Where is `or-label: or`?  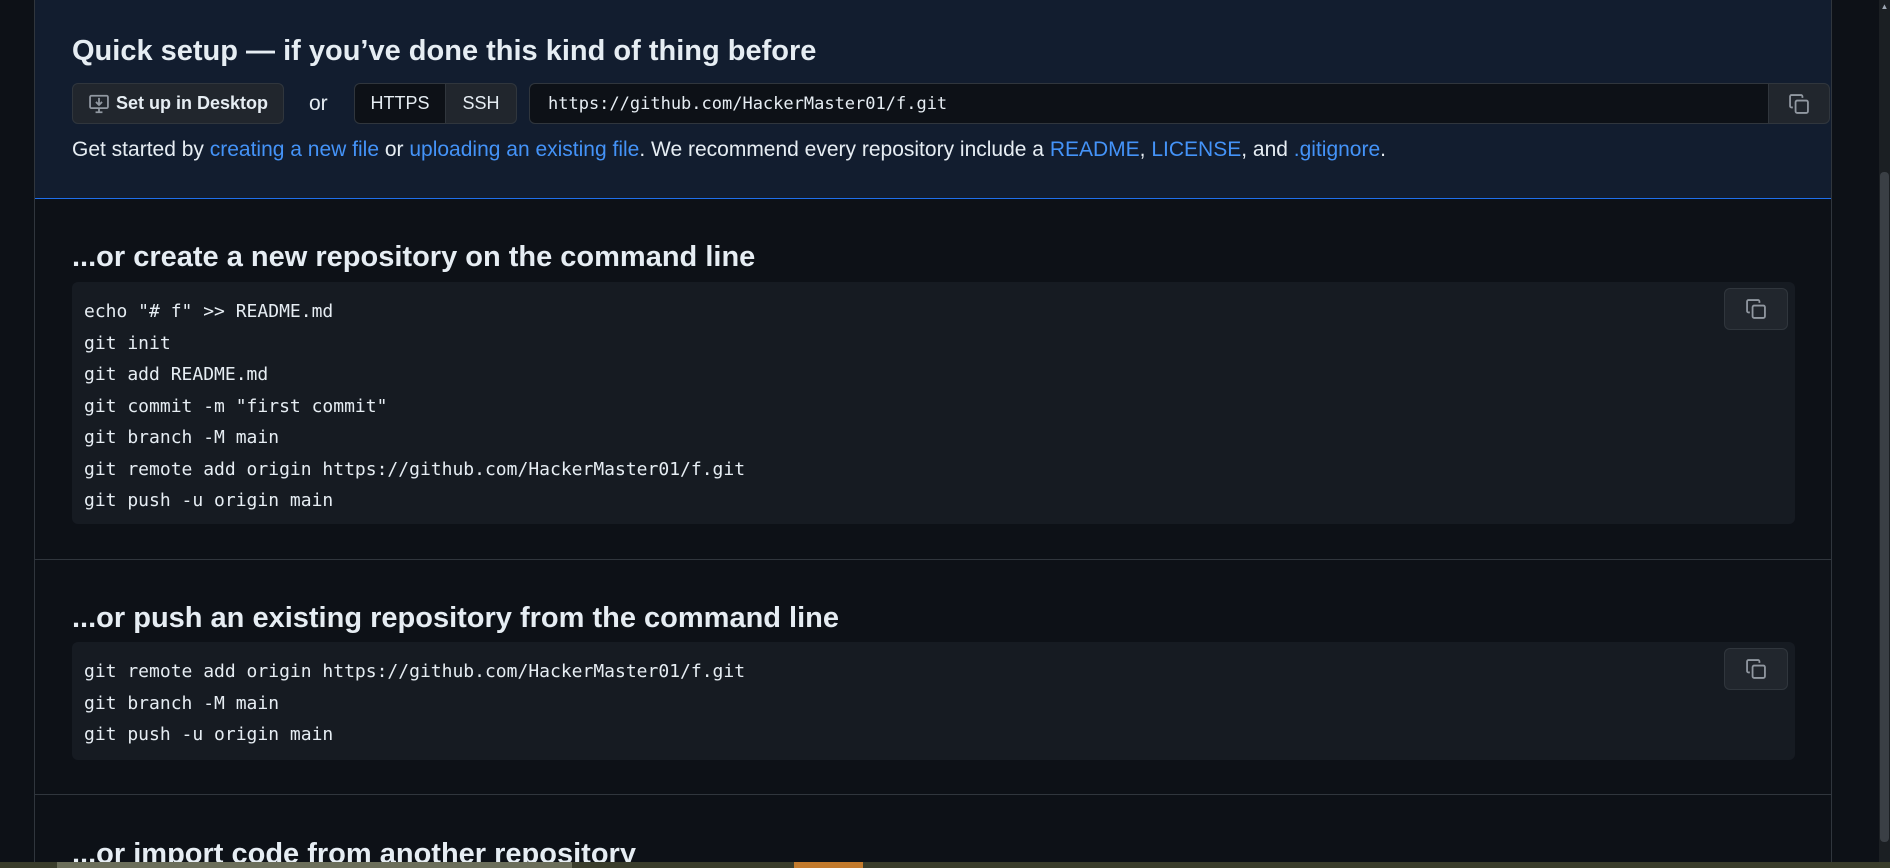
or-label: or is located at coordinates (318, 103).